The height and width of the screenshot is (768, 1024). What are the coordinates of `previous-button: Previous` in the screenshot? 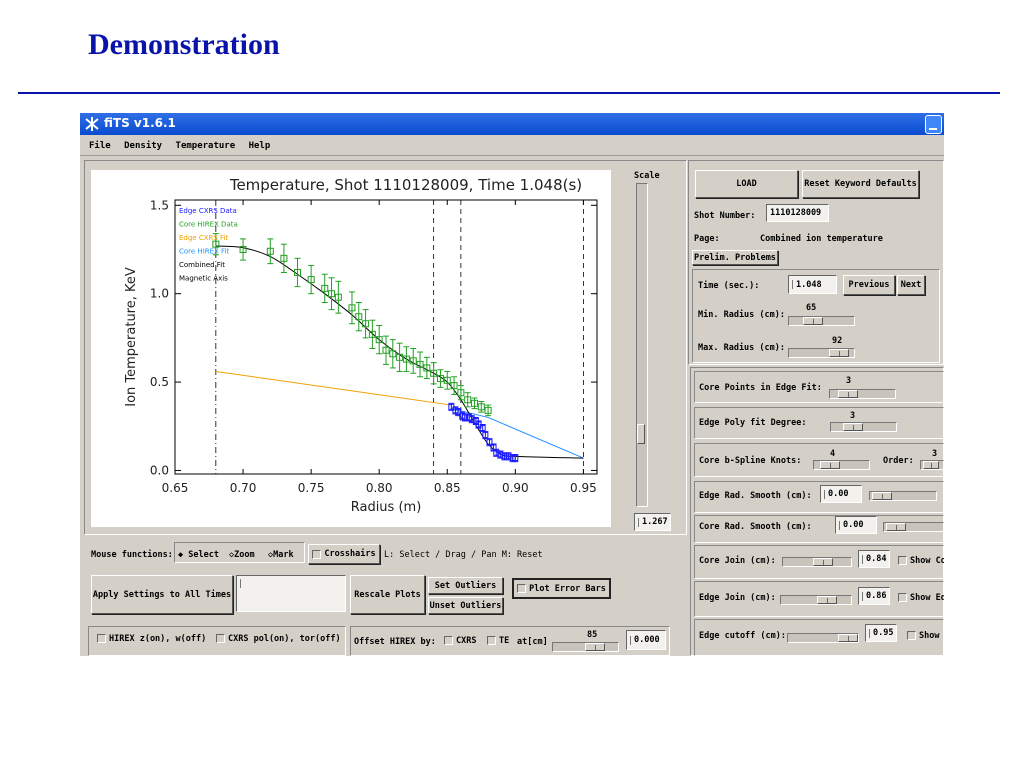 It's located at (869, 285).